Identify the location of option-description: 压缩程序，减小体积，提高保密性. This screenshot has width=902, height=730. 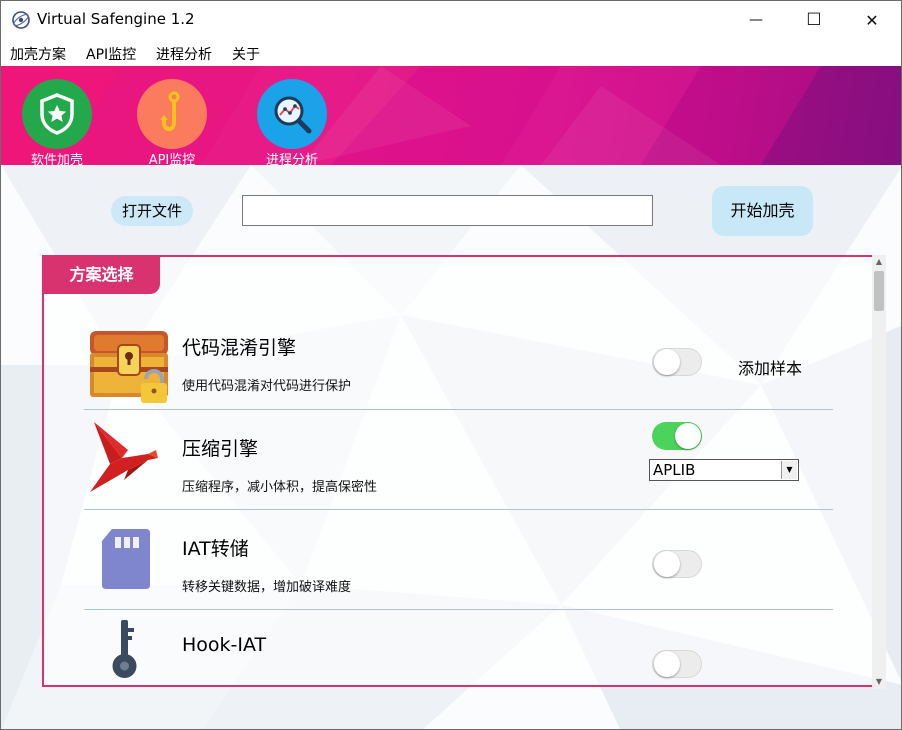
(280, 487).